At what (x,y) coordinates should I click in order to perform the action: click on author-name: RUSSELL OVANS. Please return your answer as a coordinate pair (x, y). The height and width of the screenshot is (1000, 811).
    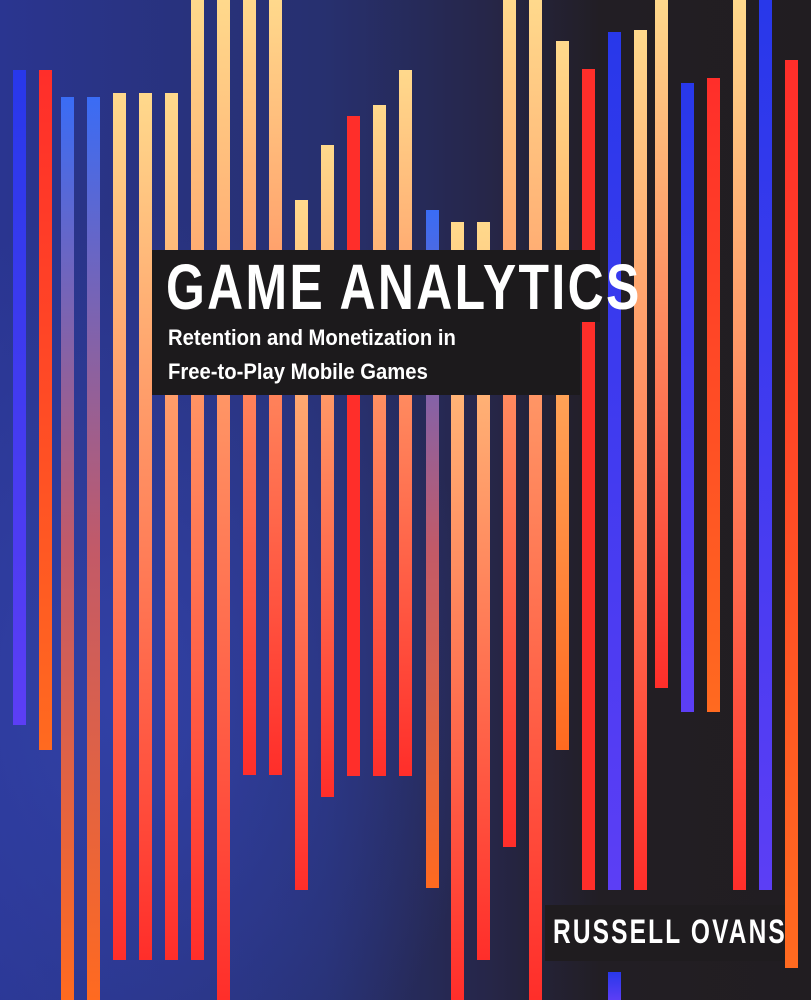
    Looking at the image, I should click on (670, 932).